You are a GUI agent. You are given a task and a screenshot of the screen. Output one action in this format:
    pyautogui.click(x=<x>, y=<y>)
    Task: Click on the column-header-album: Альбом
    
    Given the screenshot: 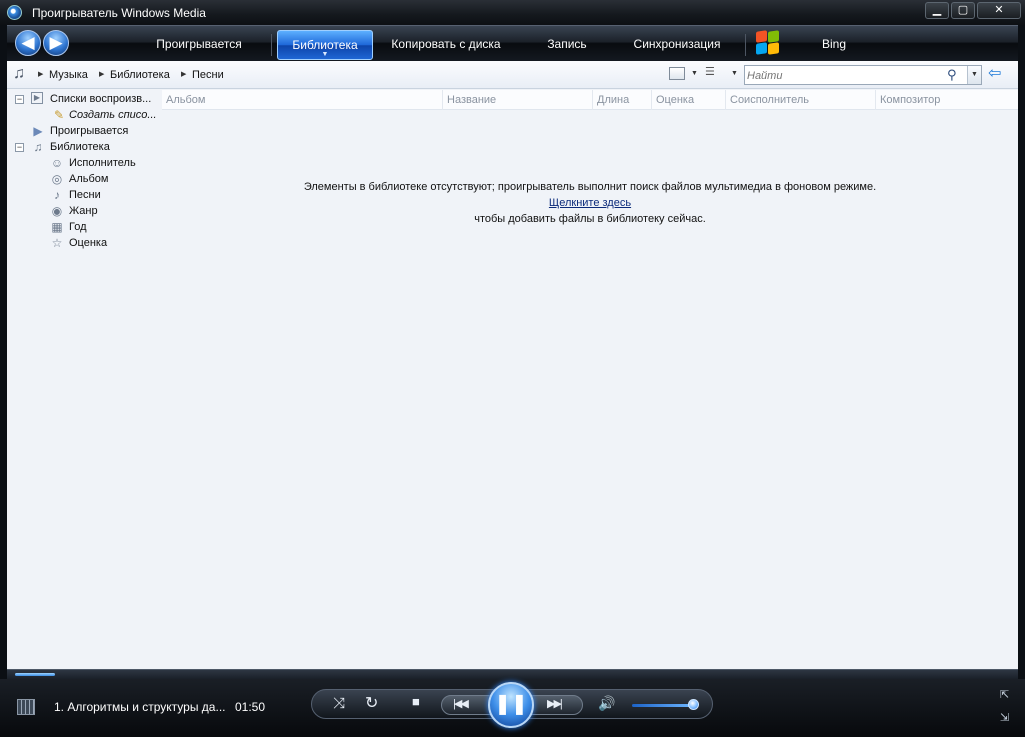 What is the action you would take?
    pyautogui.click(x=282, y=100)
    